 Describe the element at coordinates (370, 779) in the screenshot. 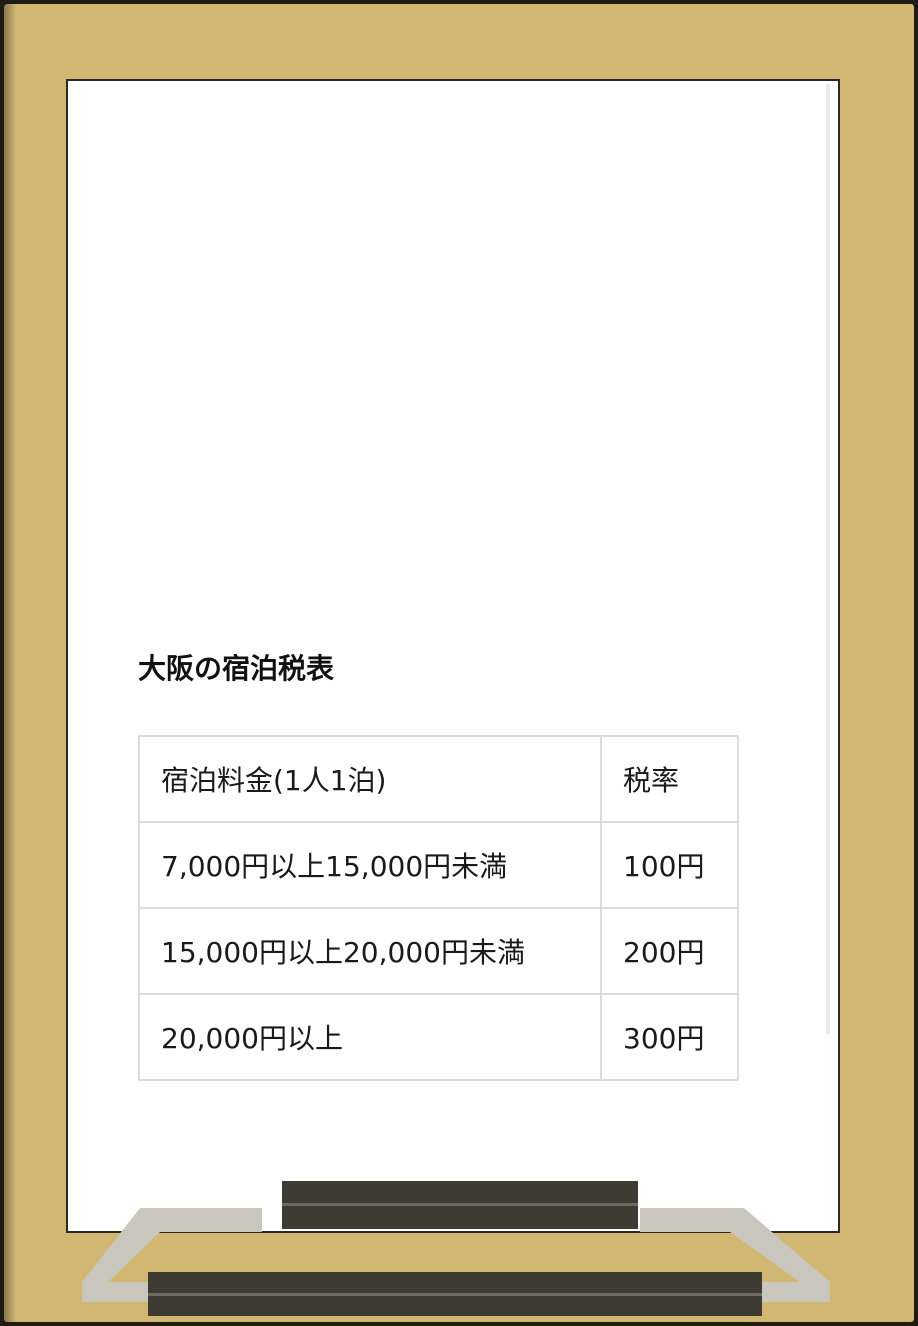

I see `header-fee-cell: 宿泊料金(1人1泊)` at that location.